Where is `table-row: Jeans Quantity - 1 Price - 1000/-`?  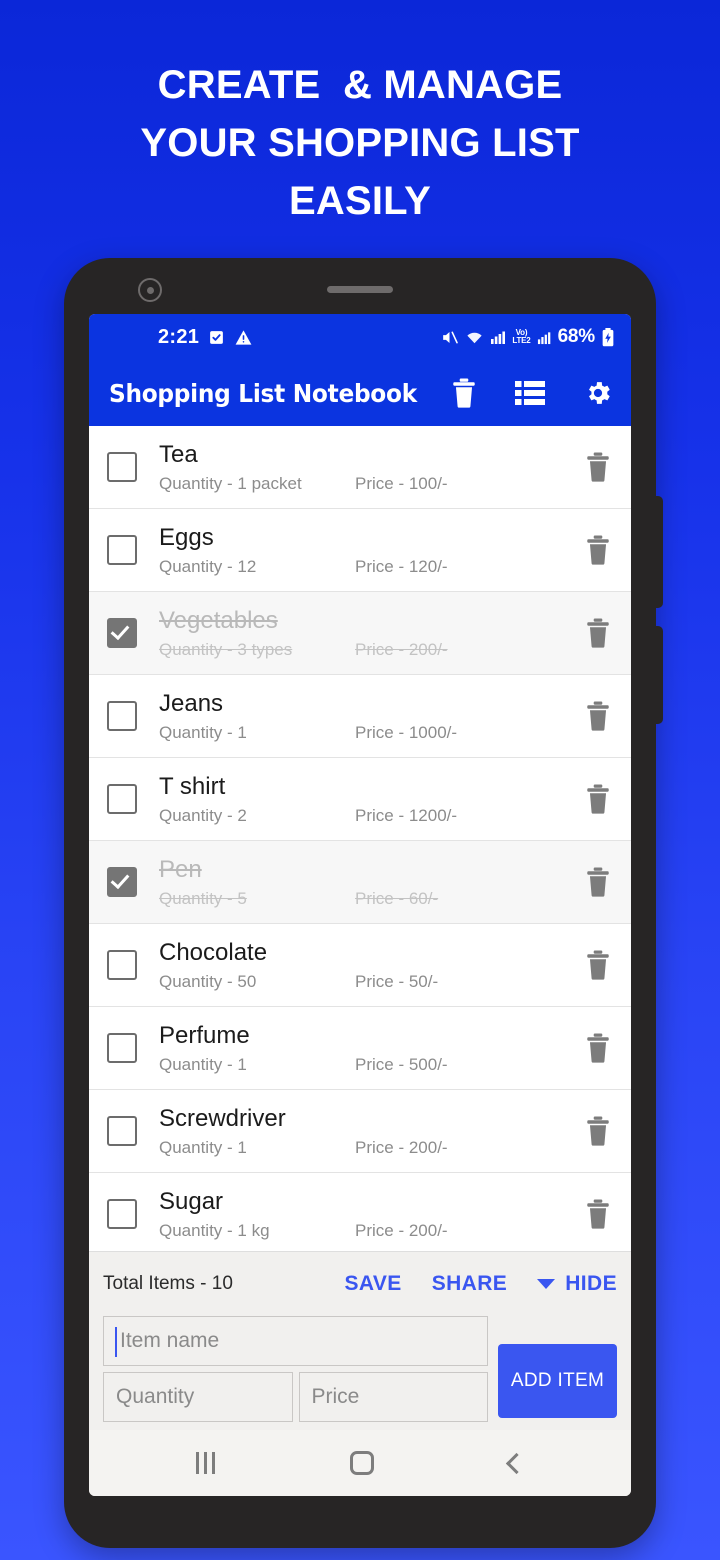 table-row: Jeans Quantity - 1 Price - 1000/- is located at coordinates (360, 716).